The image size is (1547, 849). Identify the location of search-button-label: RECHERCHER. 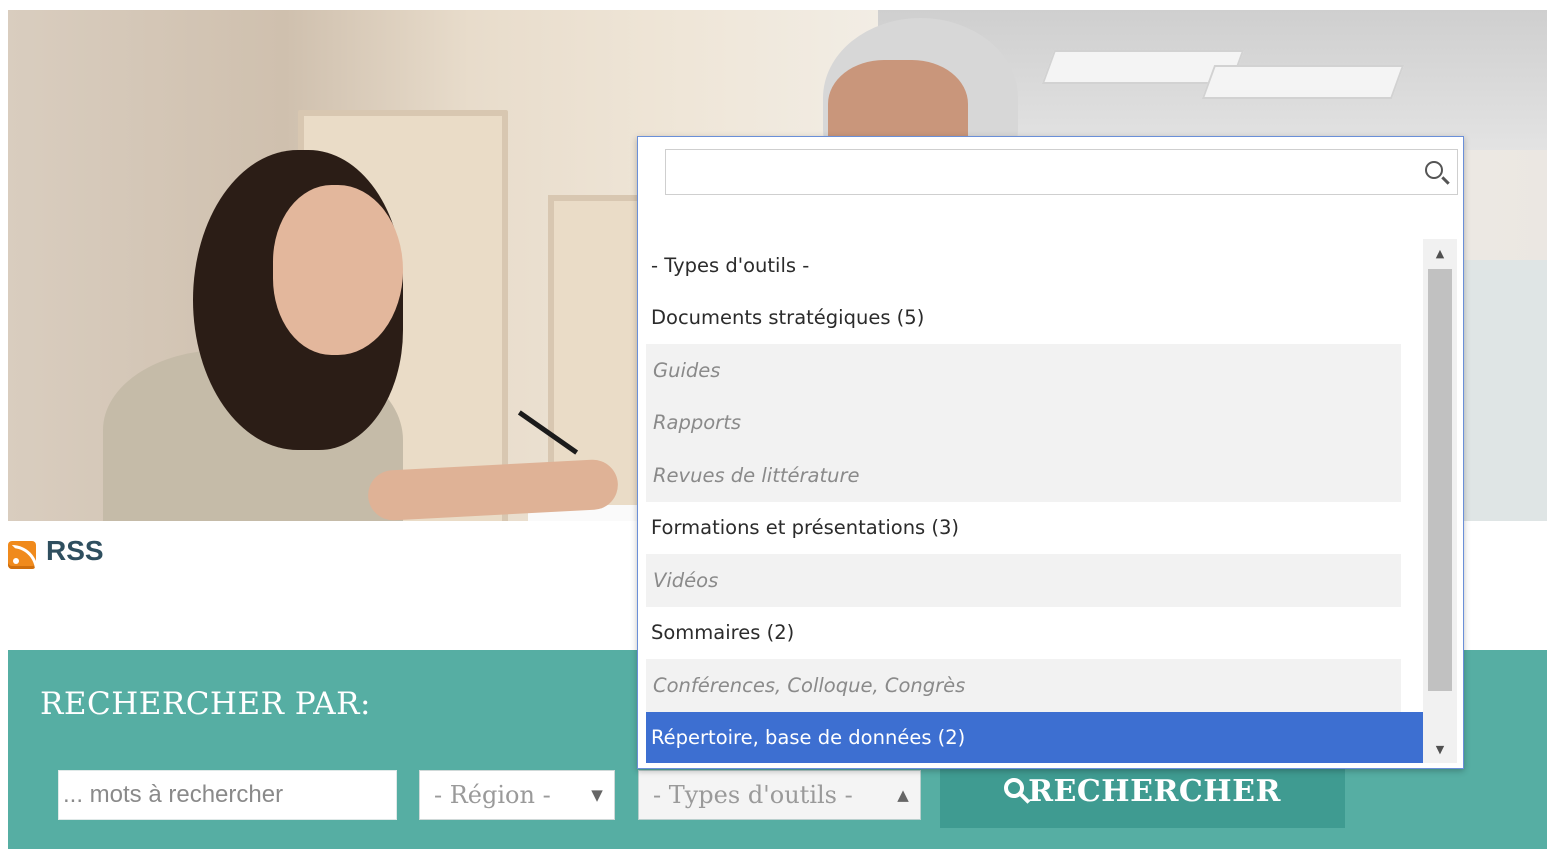
(1154, 791).